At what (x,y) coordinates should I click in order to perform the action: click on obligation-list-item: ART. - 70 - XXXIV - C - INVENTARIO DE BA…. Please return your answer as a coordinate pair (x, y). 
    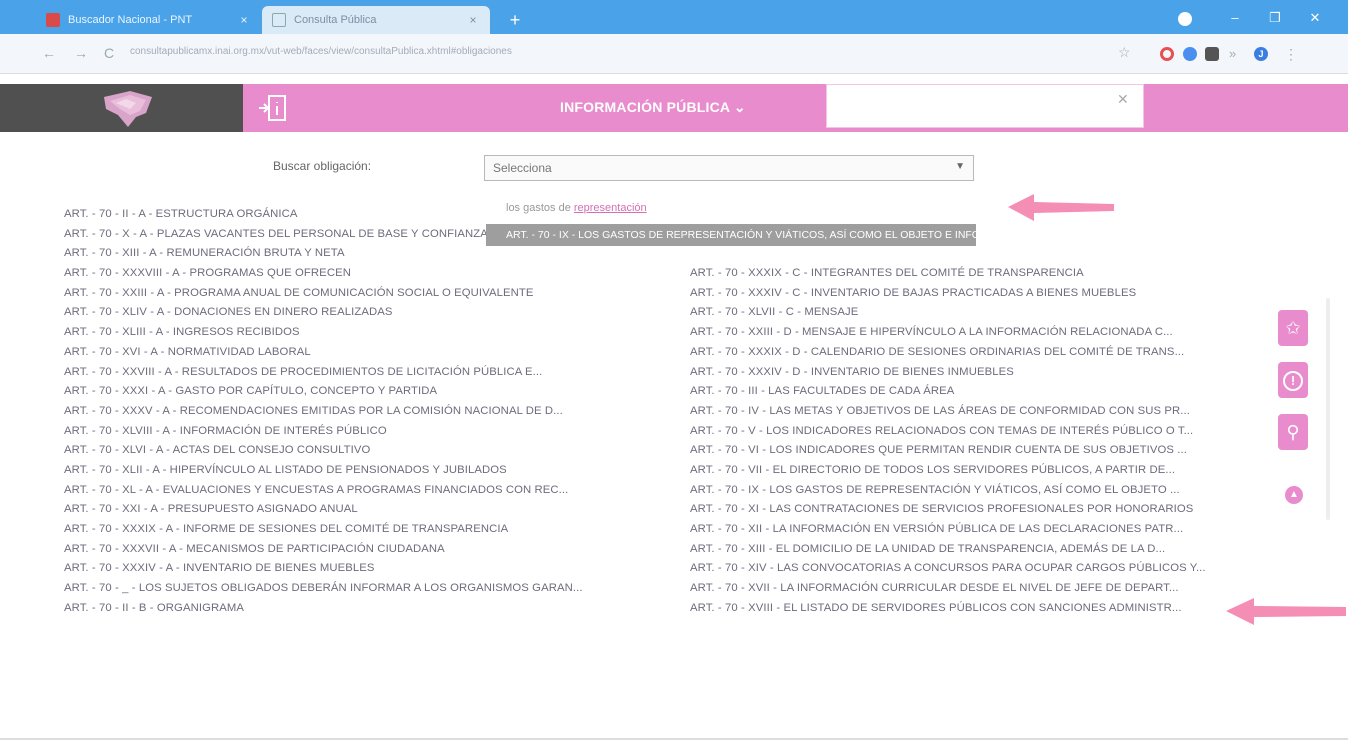
    Looking at the image, I should click on (967, 294).